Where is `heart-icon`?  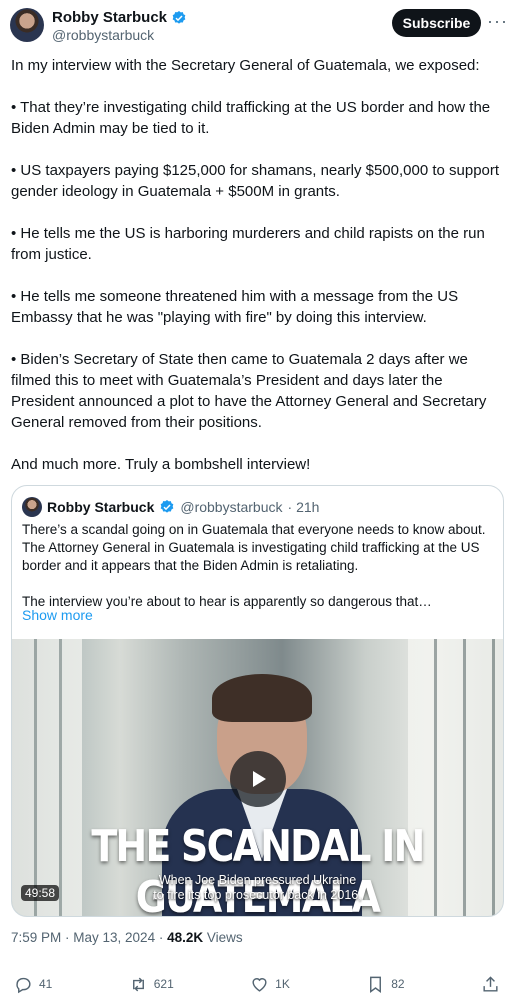 heart-icon is located at coordinates (259, 984).